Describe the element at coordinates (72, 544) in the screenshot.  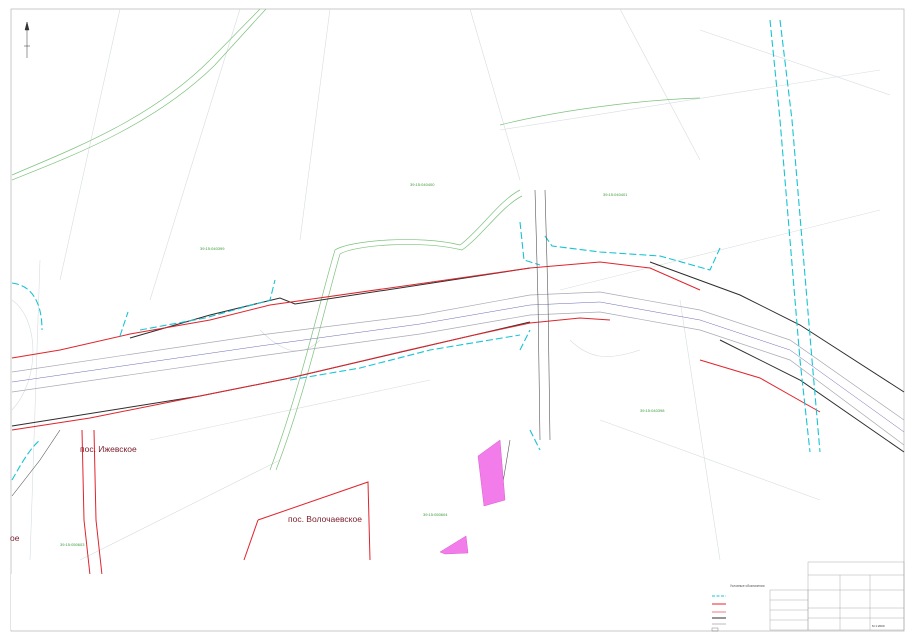
I see `cadastral-label: 39:15:050603` at that location.